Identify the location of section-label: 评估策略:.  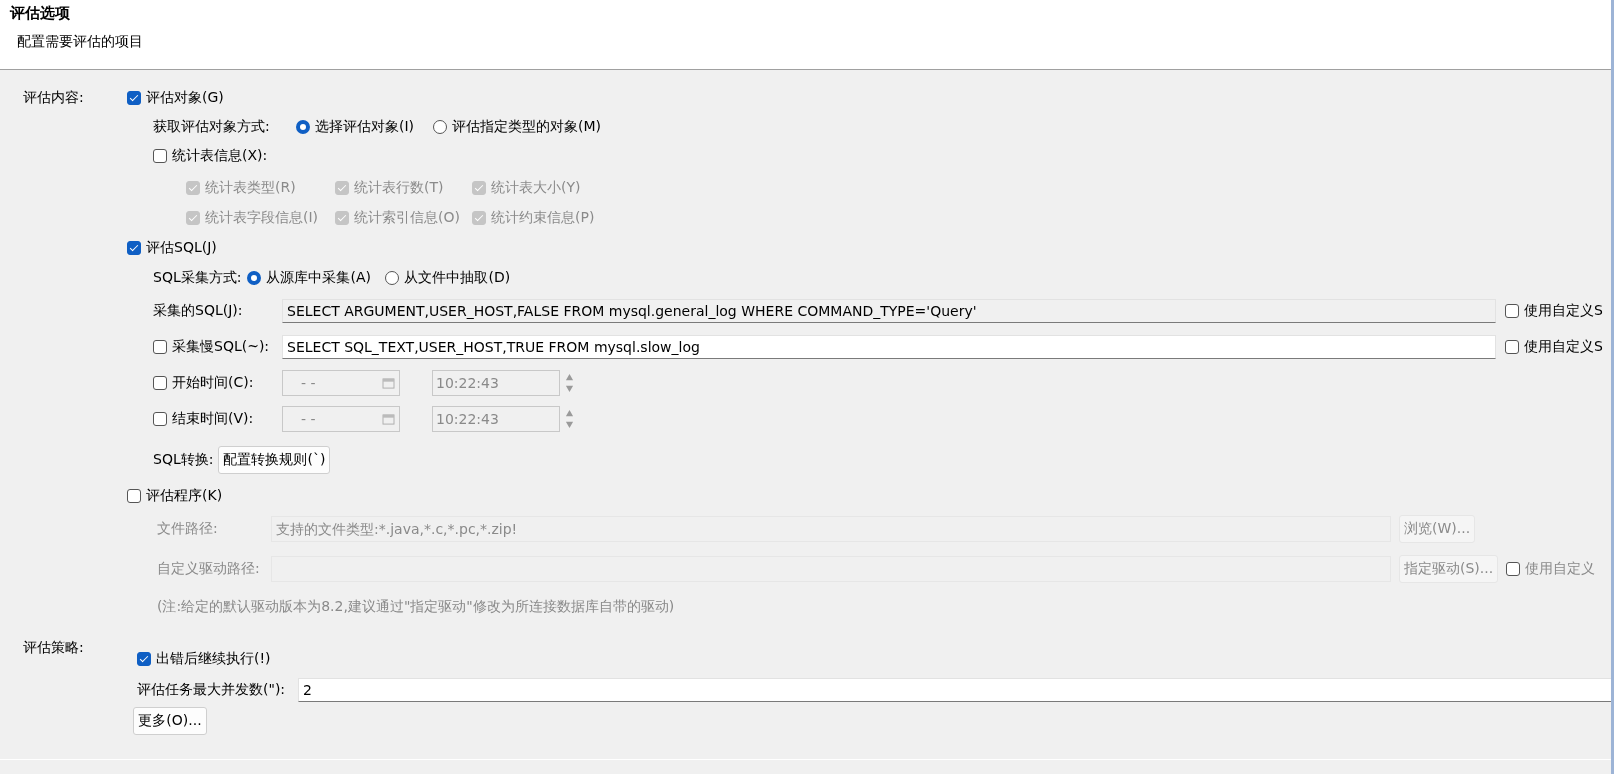
(53, 647).